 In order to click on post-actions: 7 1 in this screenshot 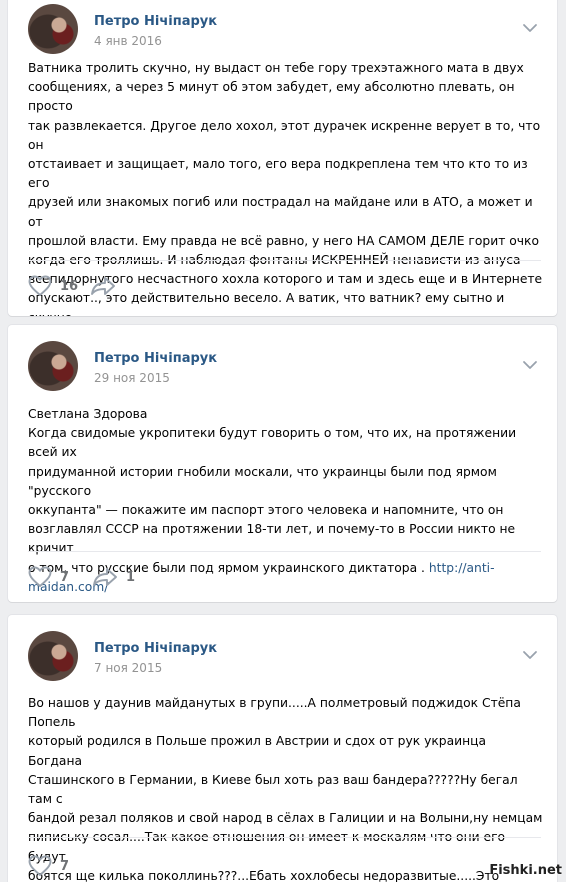, I will do `click(178, 577)`.